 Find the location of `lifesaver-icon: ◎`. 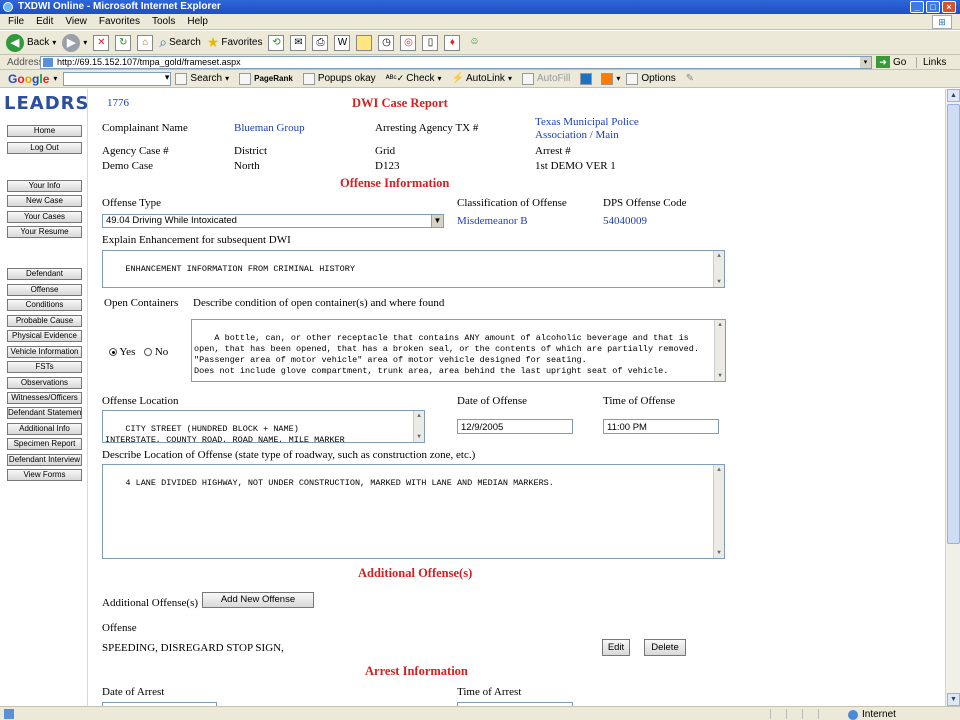

lifesaver-icon: ◎ is located at coordinates (408, 42).